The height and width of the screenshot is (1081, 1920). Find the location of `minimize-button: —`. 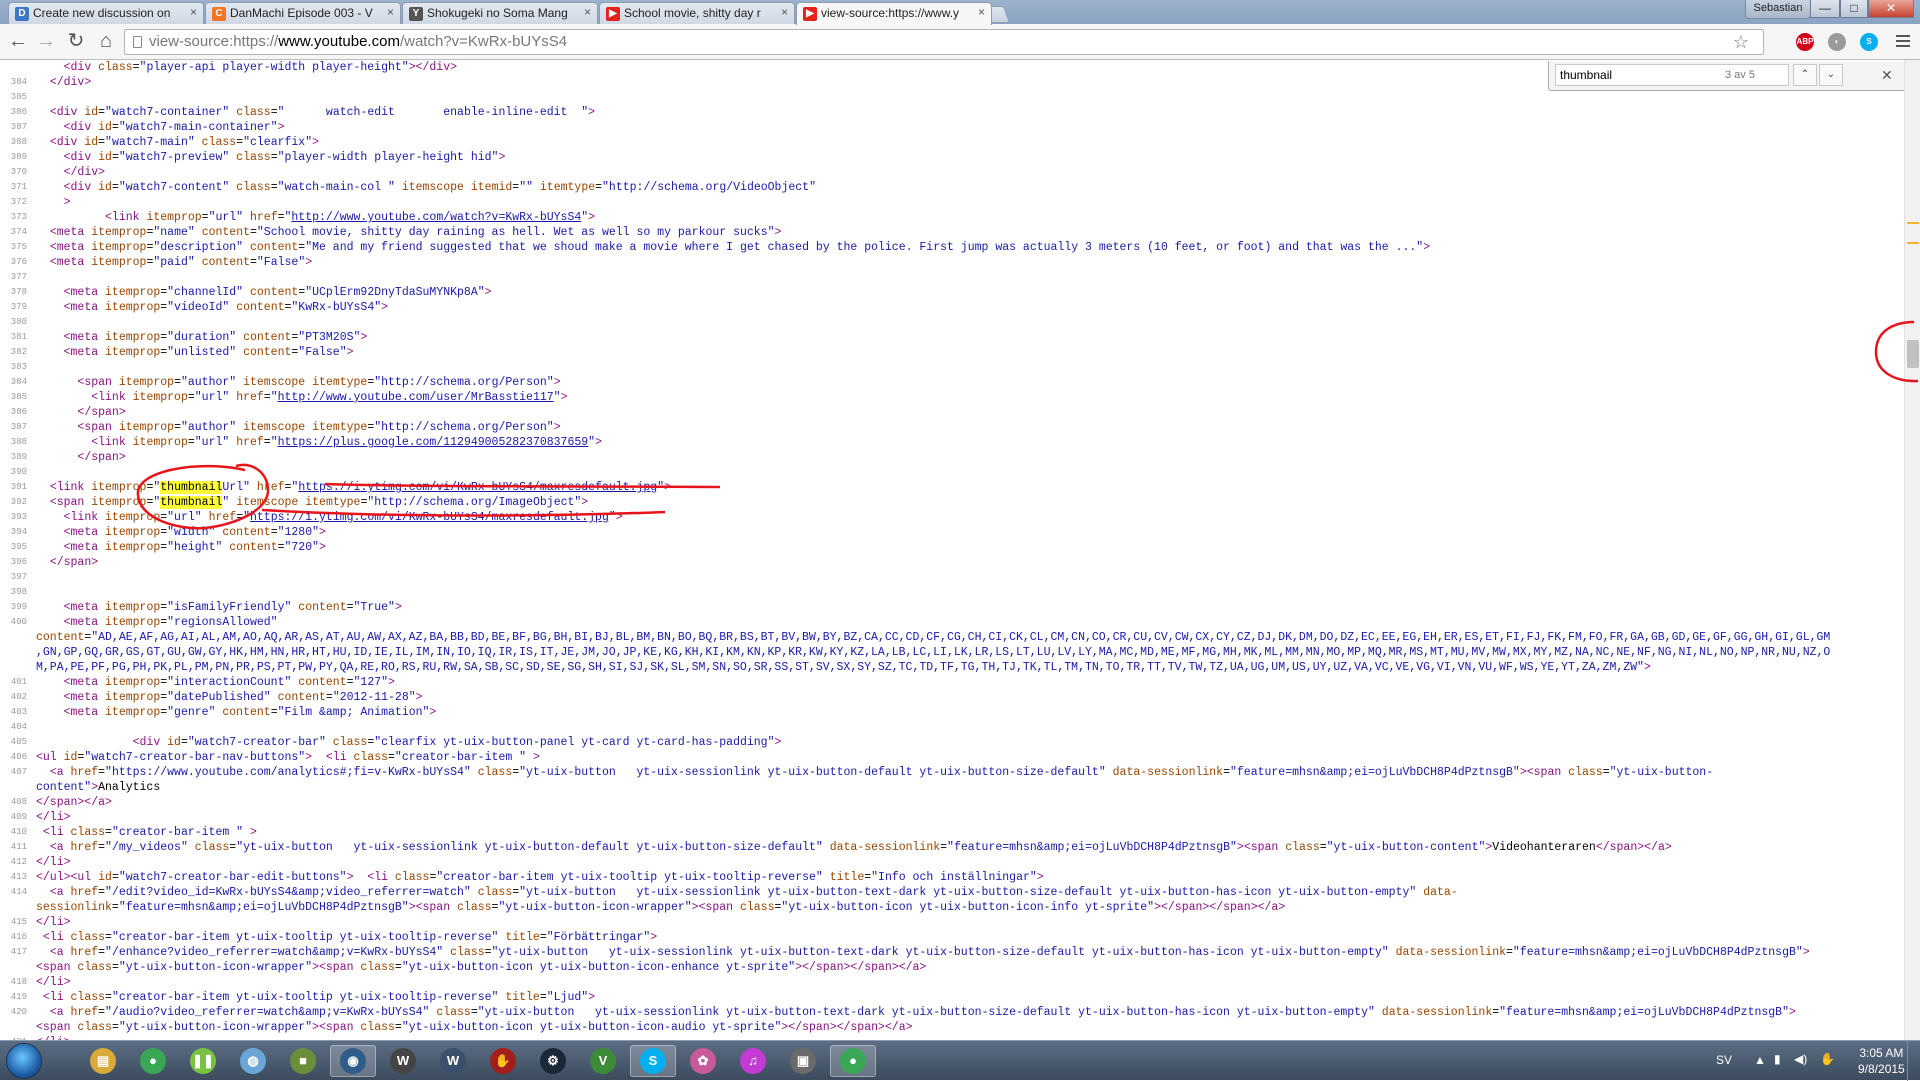

minimize-button: — is located at coordinates (1825, 9).